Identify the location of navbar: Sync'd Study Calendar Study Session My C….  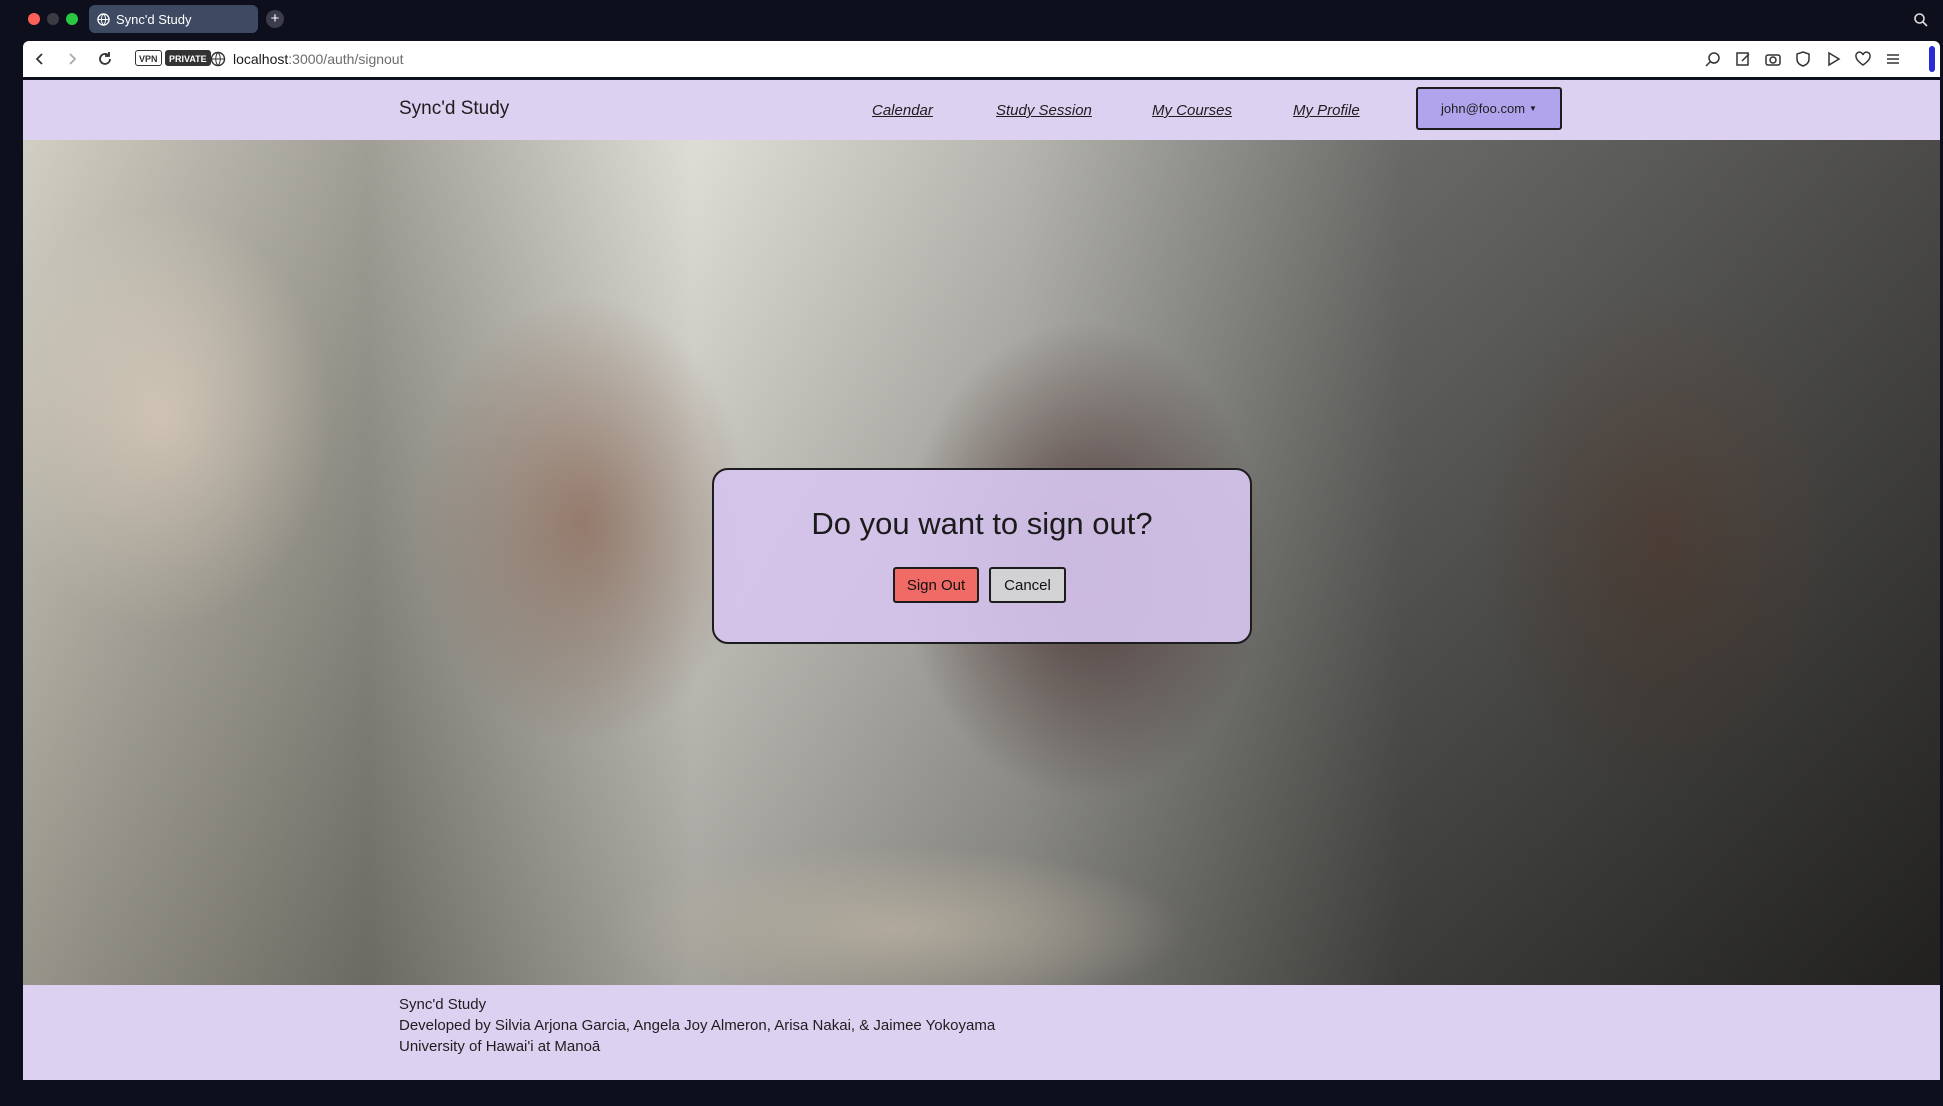
(981, 110).